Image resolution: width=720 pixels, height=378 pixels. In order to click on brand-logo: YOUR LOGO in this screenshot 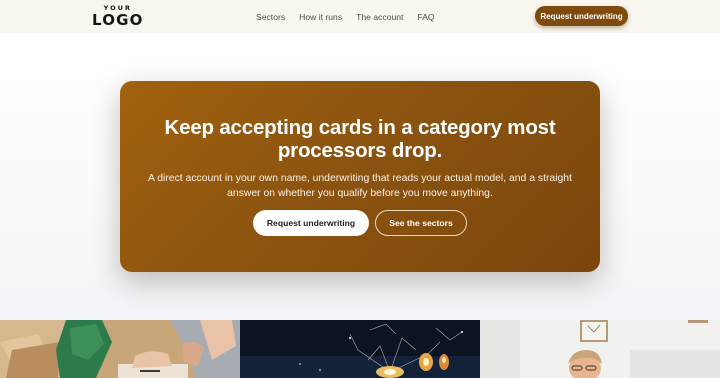, I will do `click(118, 16)`.